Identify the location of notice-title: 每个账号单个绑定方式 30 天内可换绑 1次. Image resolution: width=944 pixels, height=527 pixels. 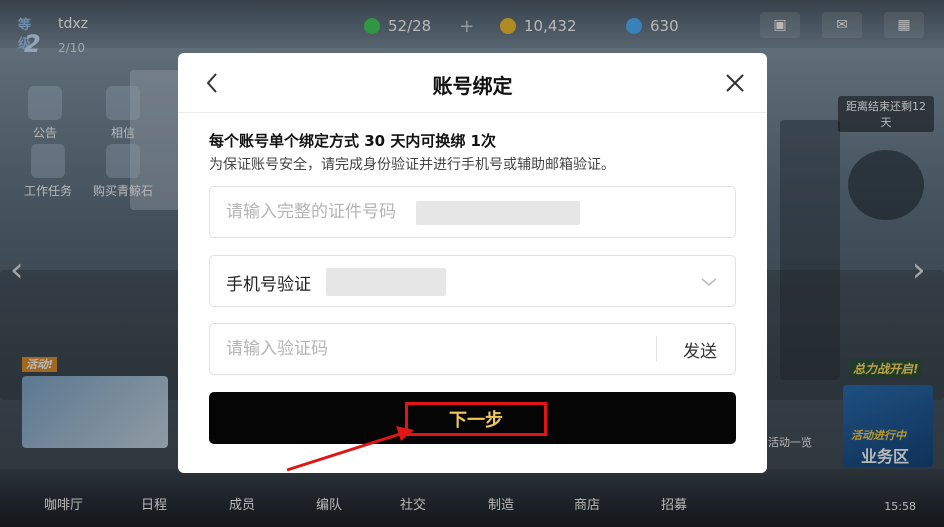
(352, 141).